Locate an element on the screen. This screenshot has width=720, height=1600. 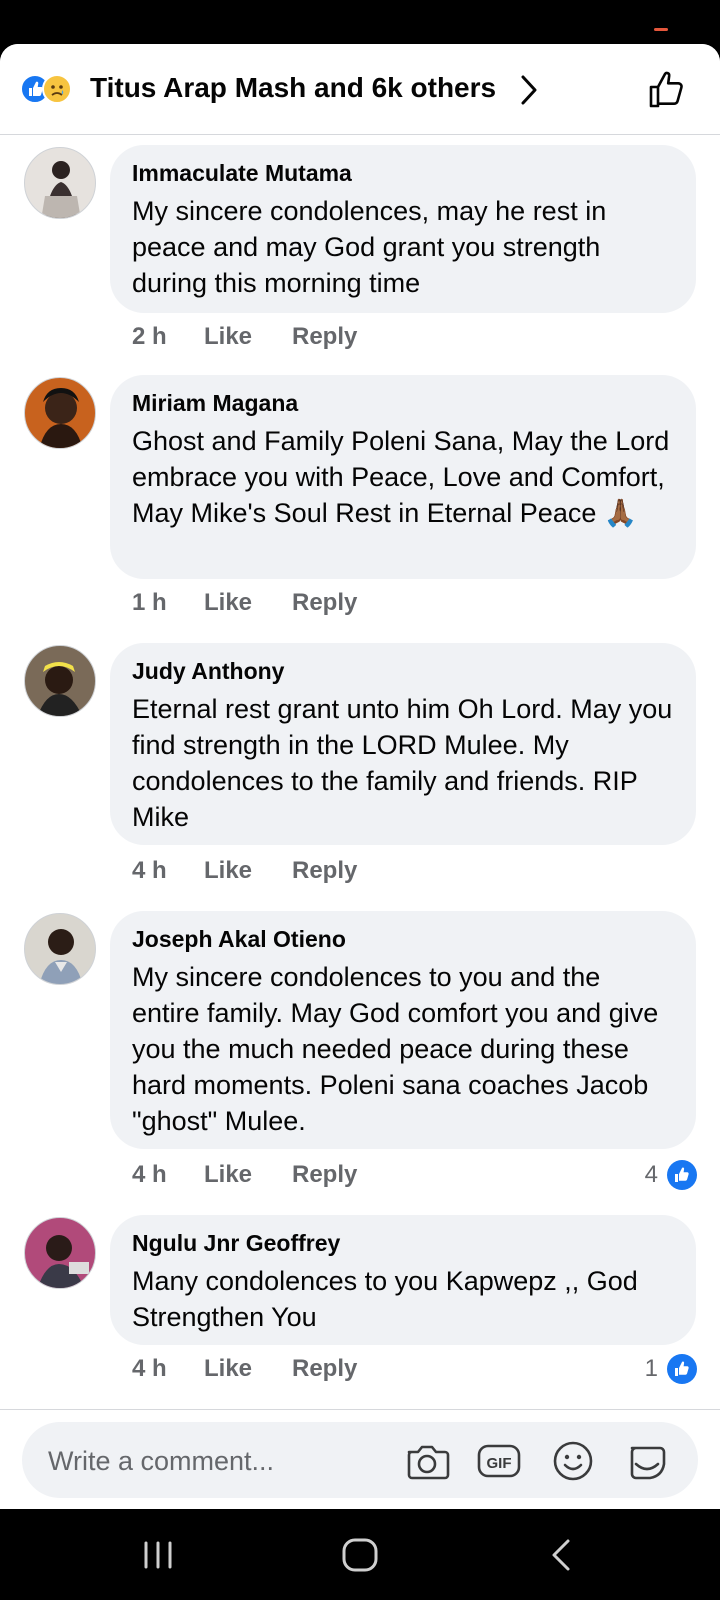
comment-author: Joseph Akal Otieno is located at coordinates (403, 939).